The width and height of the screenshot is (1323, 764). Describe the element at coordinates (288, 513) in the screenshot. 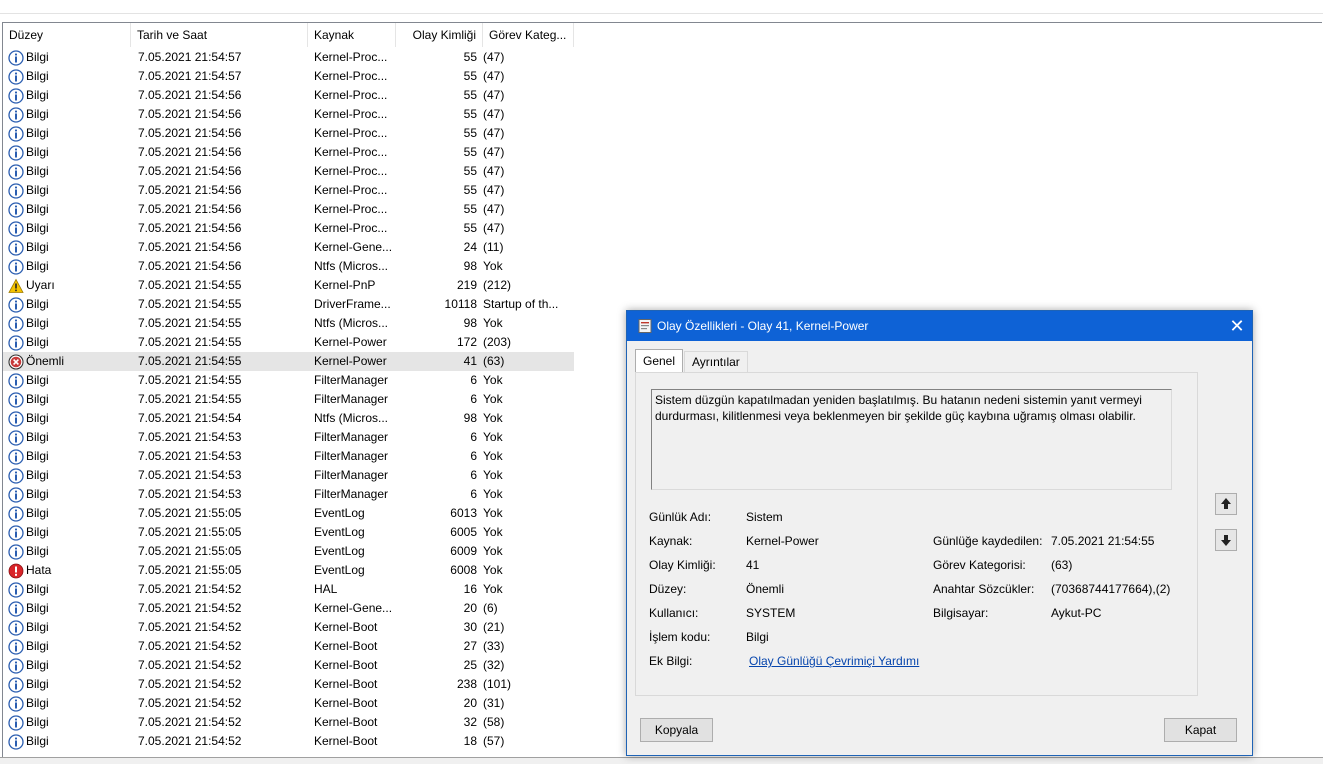

I see `table-row: Bilgi 7.05.2021 21:55:05 EventLog 6013 Yok` at that location.